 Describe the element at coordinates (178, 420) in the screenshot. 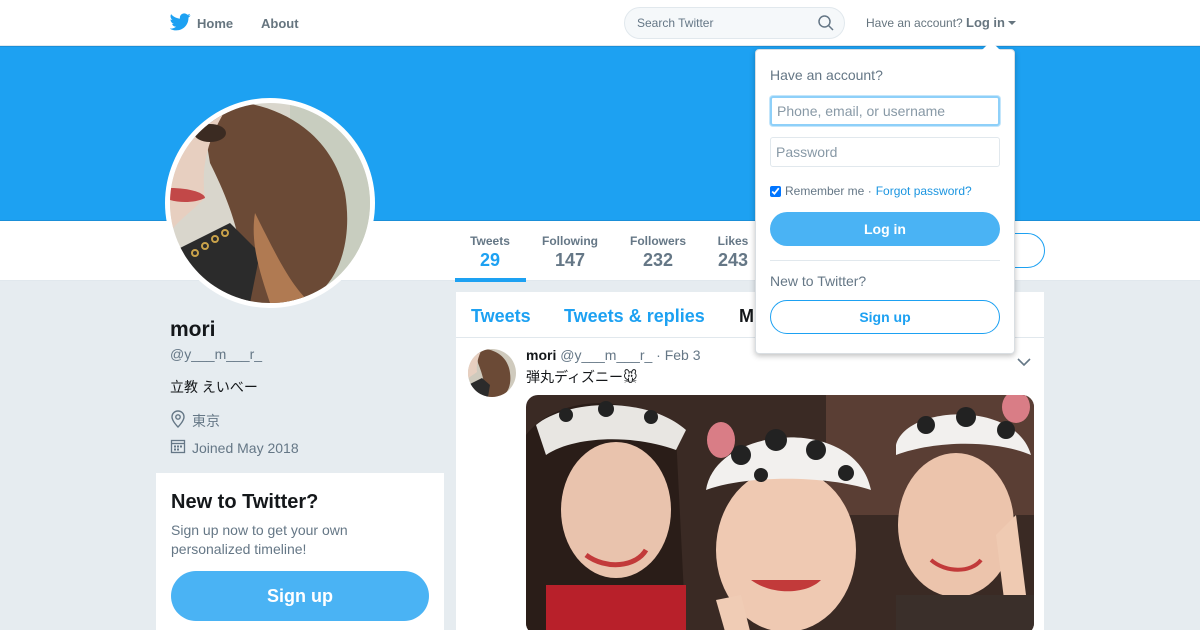

I see `location-icon` at that location.